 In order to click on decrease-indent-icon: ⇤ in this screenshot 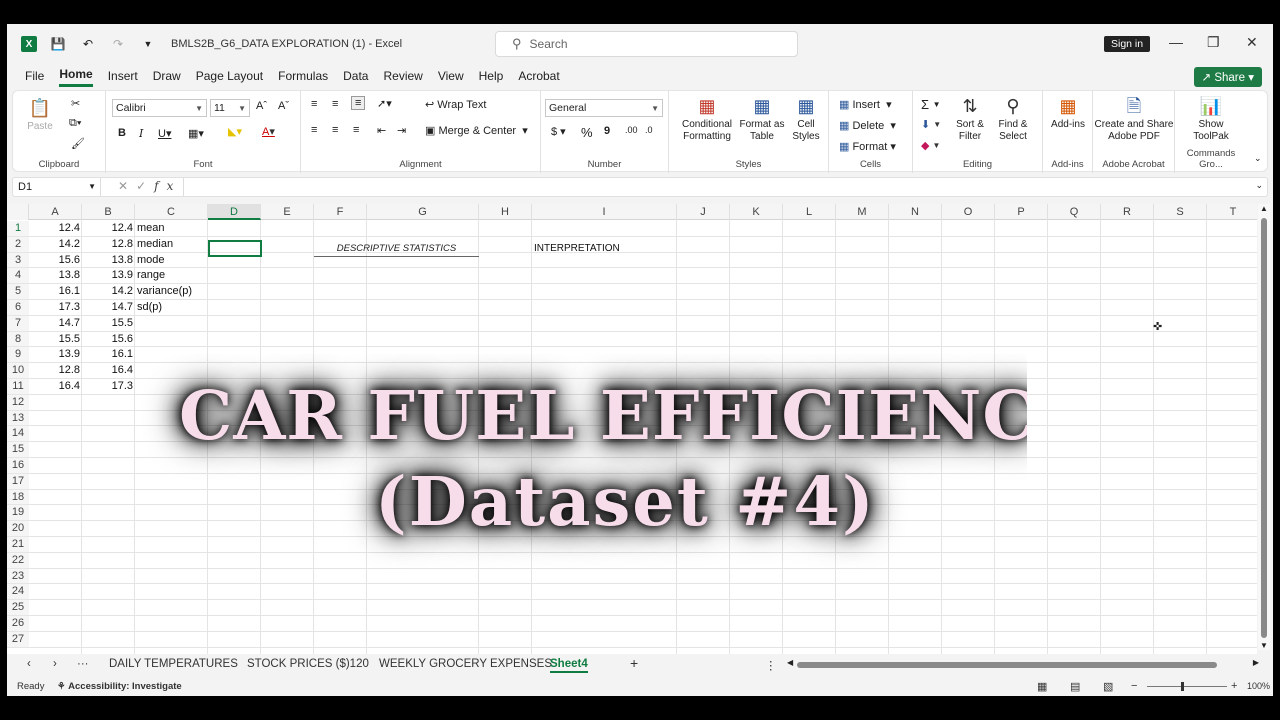, I will do `click(381, 130)`.